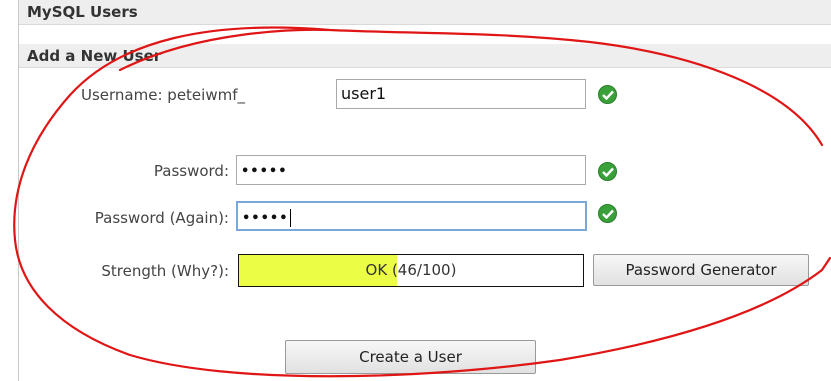  I want to click on password-masked-value: •••••, so click(264, 171).